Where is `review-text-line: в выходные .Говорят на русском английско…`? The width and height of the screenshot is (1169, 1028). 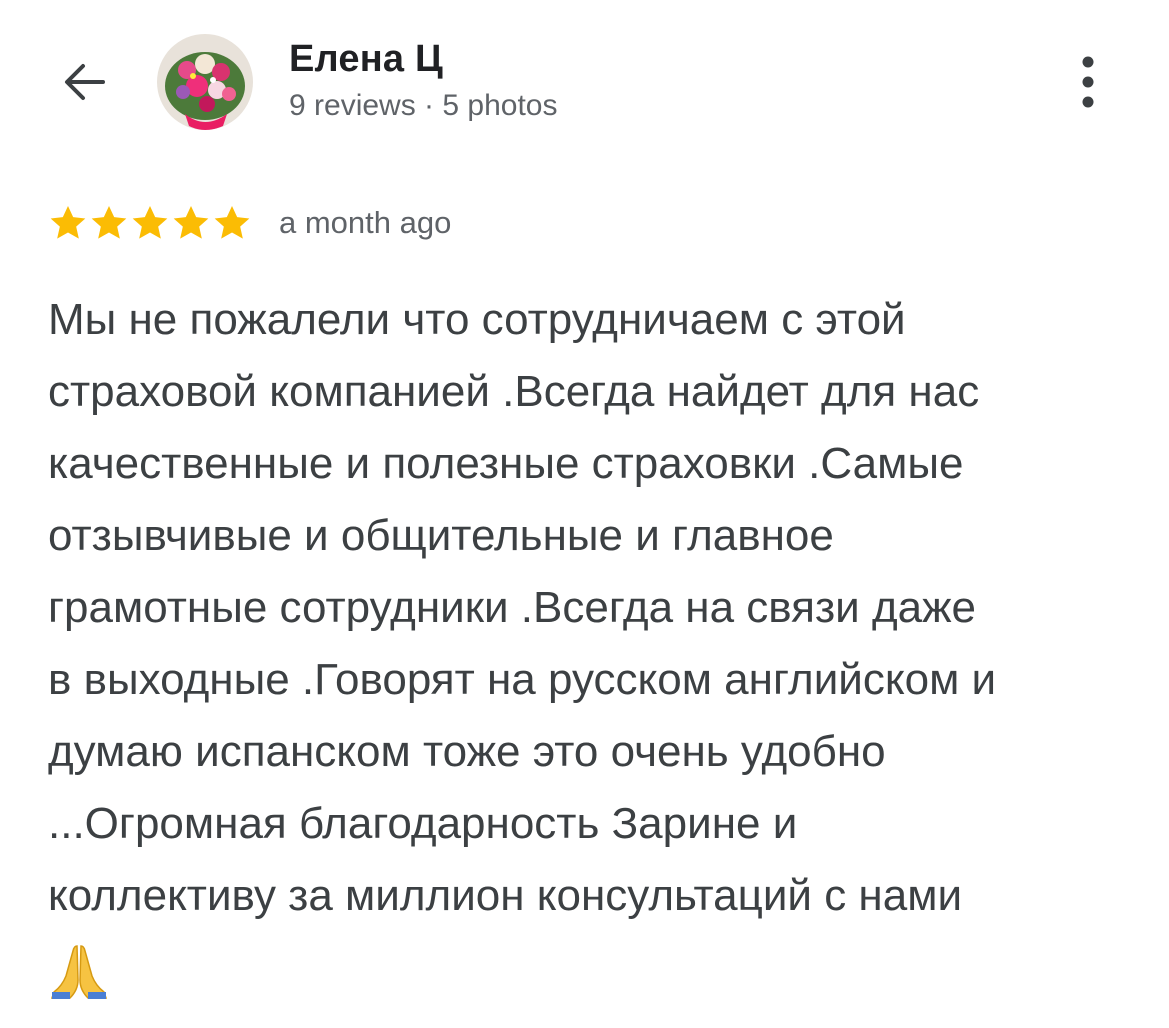
review-text-line: в выходные .Говорят на русском английско… is located at coordinates (522, 679).